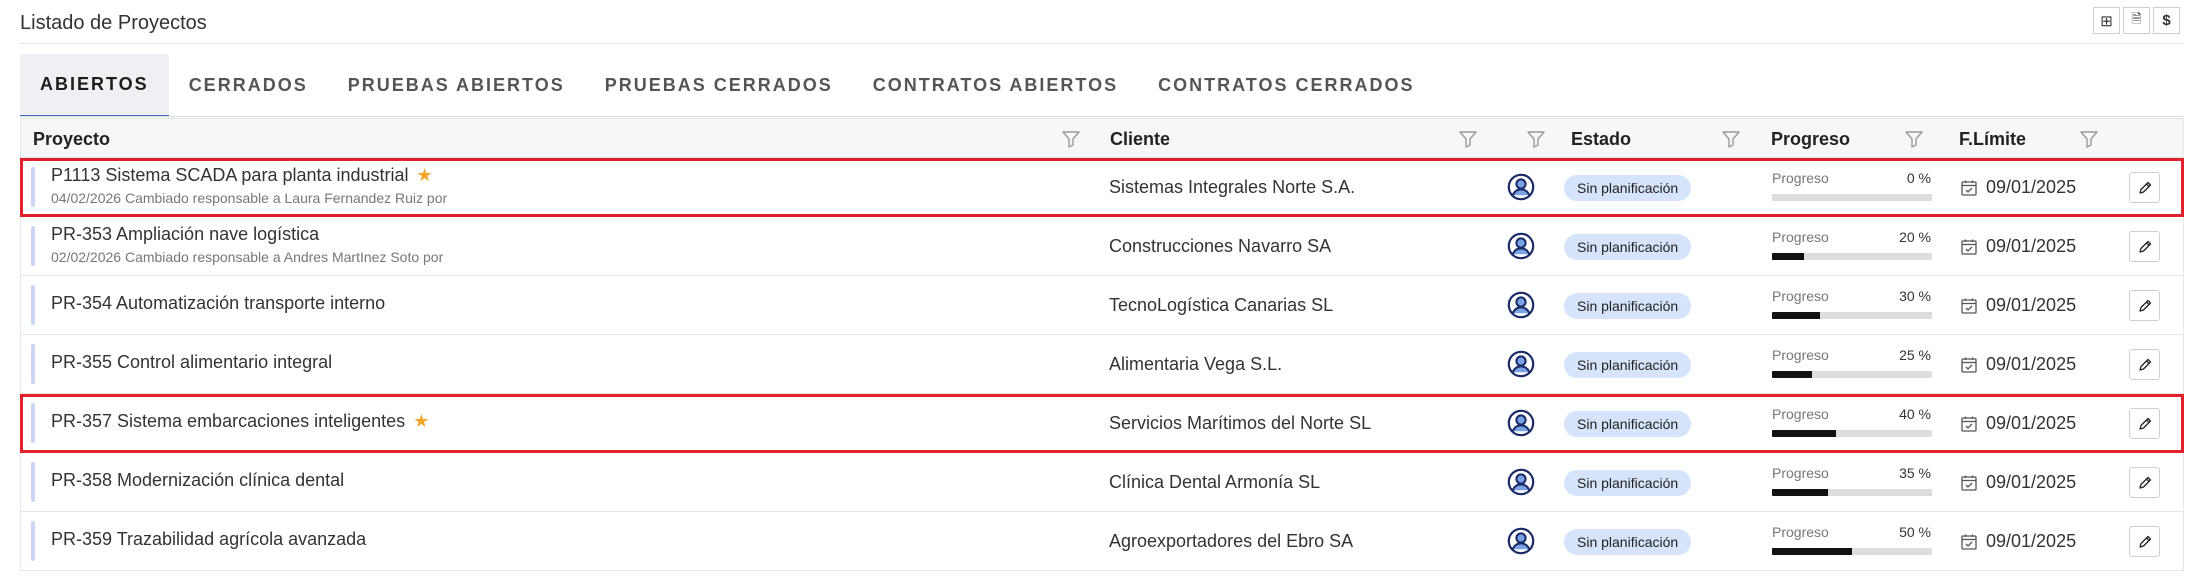  What do you see at coordinates (2136, 20) in the screenshot?
I see `document-icon: 🗎` at bounding box center [2136, 20].